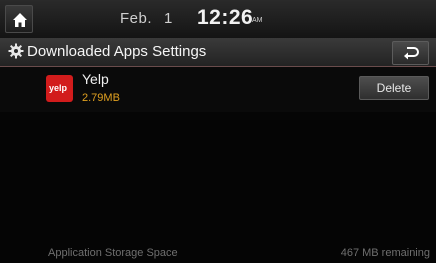 The image size is (436, 263). What do you see at coordinates (257, 20) in the screenshot?
I see `clock-ampm: AM` at bounding box center [257, 20].